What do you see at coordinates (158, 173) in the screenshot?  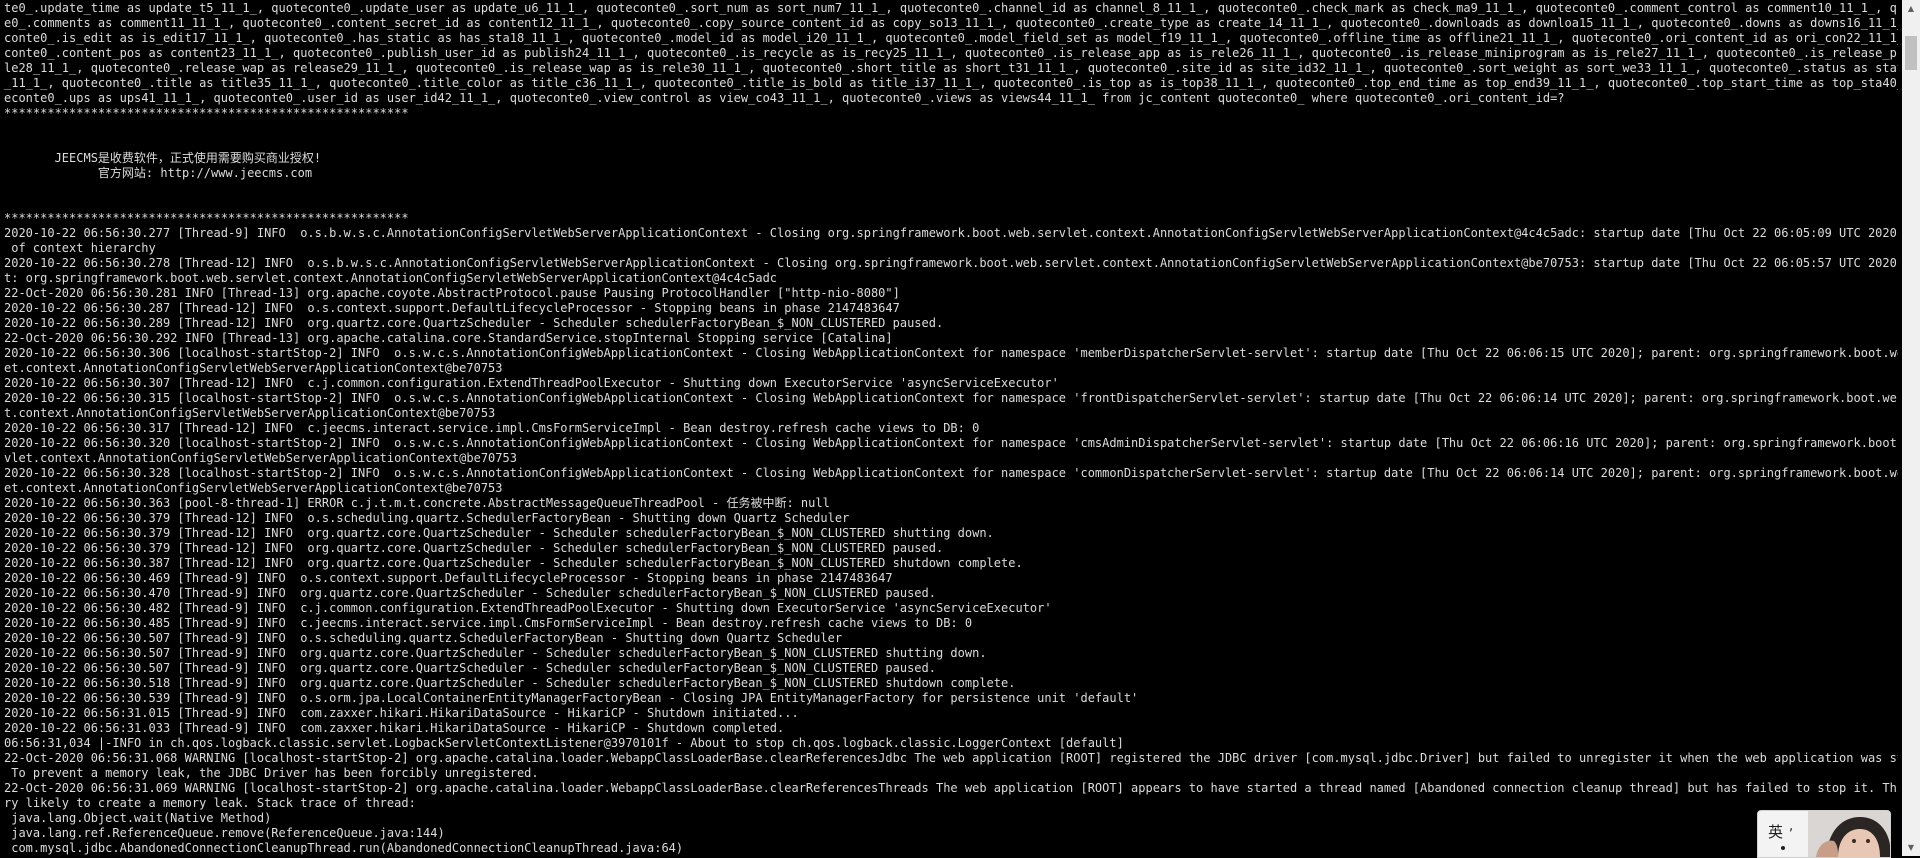 I see `terminal-line: 官方网站: http://www.jeecms.com` at bounding box center [158, 173].